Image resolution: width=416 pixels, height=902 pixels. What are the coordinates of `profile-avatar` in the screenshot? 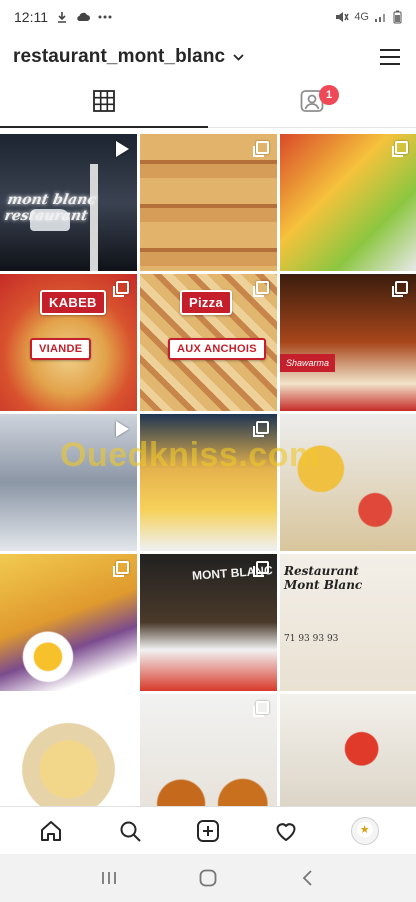 It's located at (364, 830).